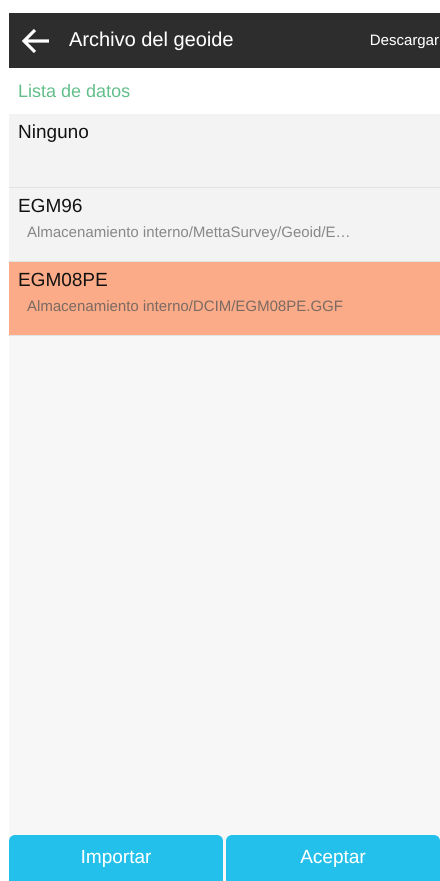 The height and width of the screenshot is (881, 440). Describe the element at coordinates (51, 207) in the screenshot. I see `item-name: EGM96` at that location.